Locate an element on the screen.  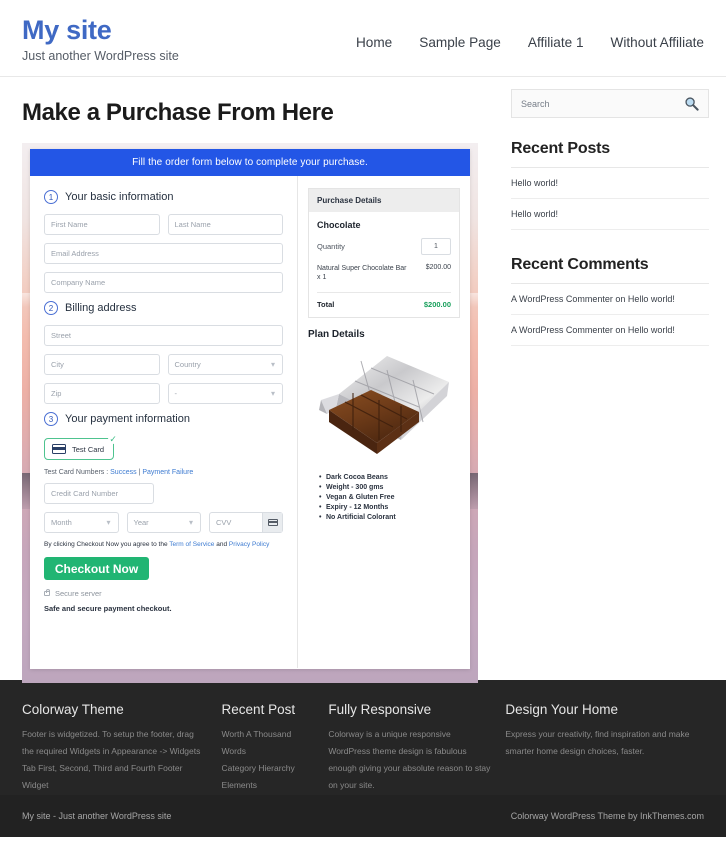
line-item-row: Natural Super Chocolate Bar x 1 $200.00 is located at coordinates (384, 278).